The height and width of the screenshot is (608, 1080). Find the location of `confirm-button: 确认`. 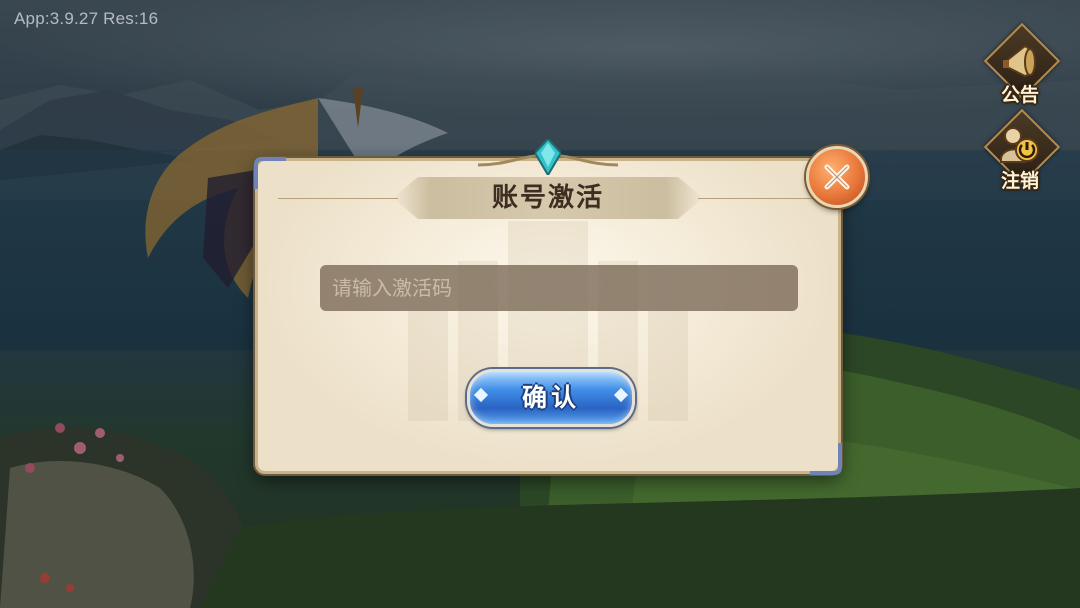

confirm-button: 确认 is located at coordinates (551, 398).